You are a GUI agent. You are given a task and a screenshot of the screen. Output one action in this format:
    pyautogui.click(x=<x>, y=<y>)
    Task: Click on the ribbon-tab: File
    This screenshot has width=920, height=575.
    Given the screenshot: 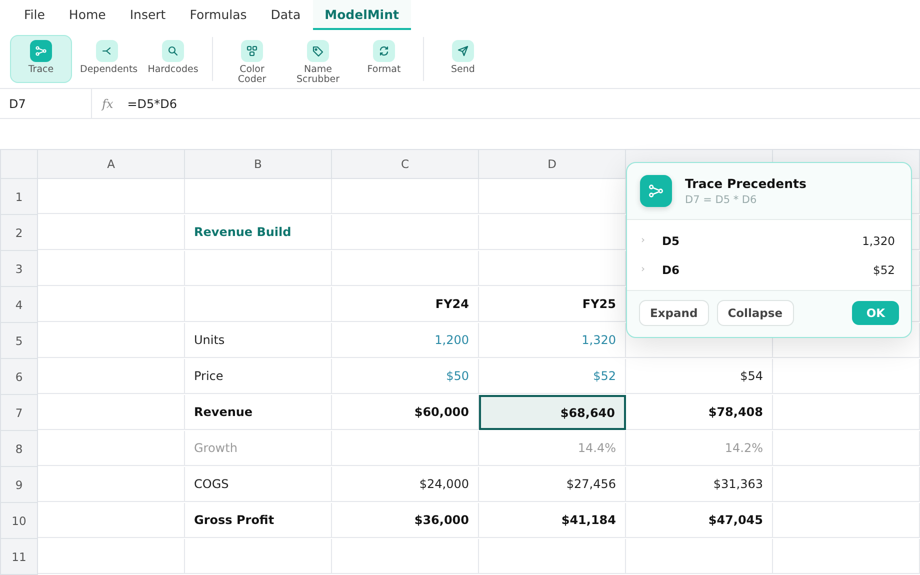 What is the action you would take?
    pyautogui.click(x=34, y=15)
    